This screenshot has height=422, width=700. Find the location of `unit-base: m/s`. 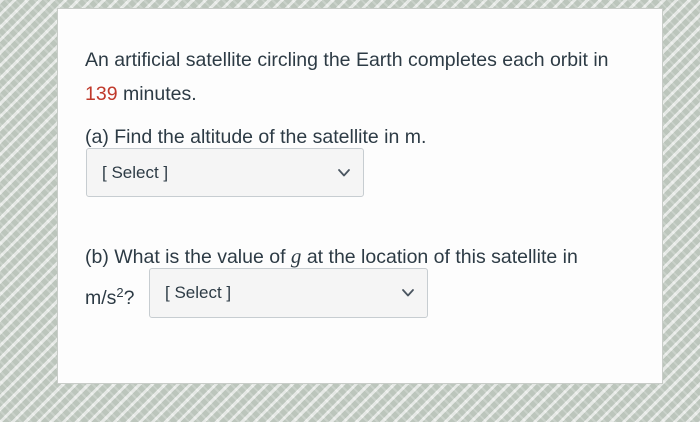

unit-base: m/s is located at coordinates (101, 298).